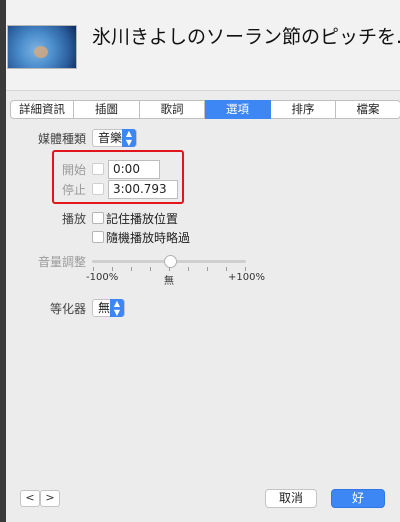  I want to click on playback-label: 播放, so click(73, 219).